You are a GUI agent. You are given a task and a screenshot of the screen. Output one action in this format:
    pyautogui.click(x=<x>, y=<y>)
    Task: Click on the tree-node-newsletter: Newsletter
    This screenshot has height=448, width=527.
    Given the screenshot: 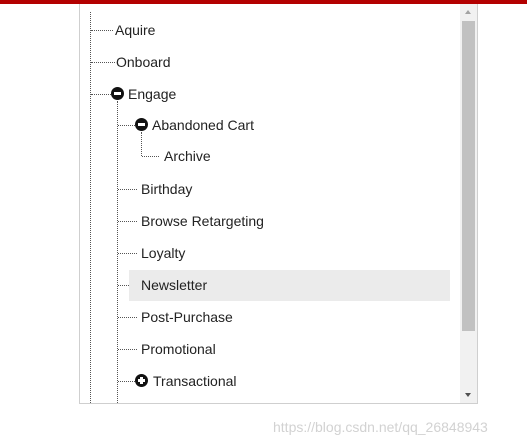 What is the action you would take?
    pyautogui.click(x=289, y=285)
    